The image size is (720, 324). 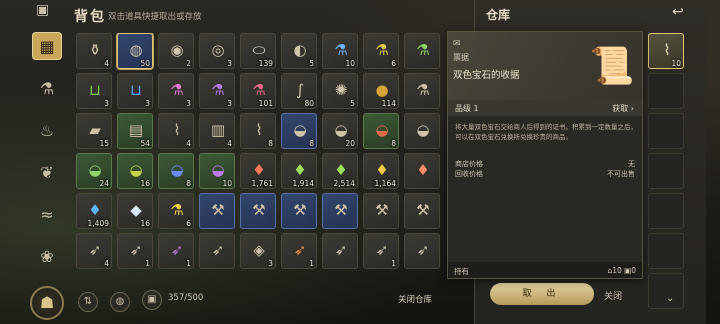 I want to click on item-slot: ▰ 15, so click(x=94, y=131).